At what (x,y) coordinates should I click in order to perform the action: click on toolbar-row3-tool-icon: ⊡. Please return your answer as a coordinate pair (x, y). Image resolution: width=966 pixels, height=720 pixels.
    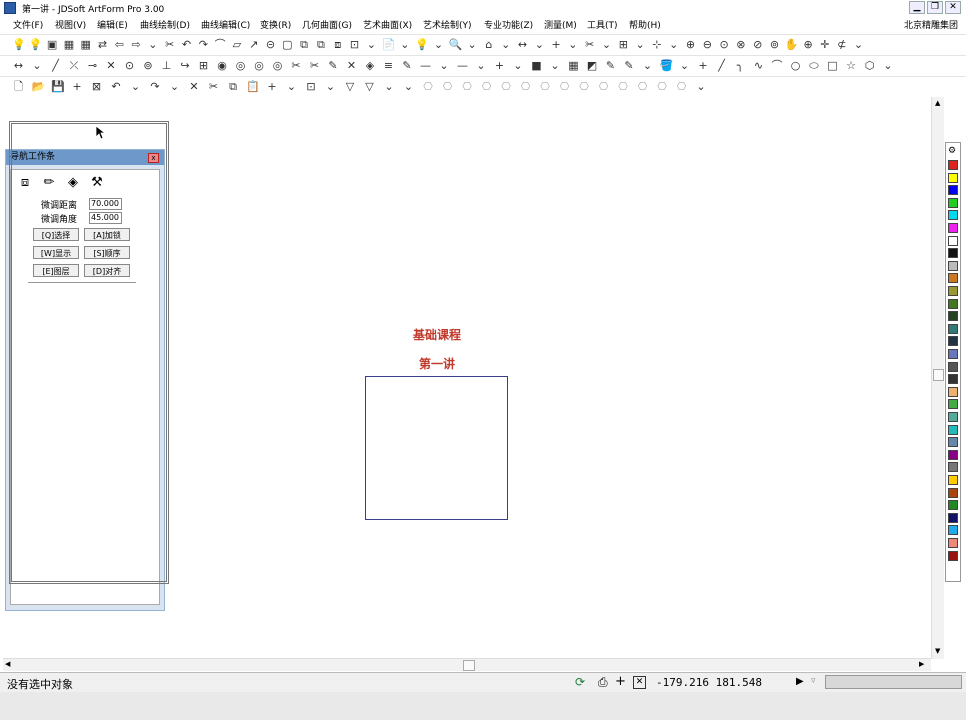
    Looking at the image, I should click on (311, 86).